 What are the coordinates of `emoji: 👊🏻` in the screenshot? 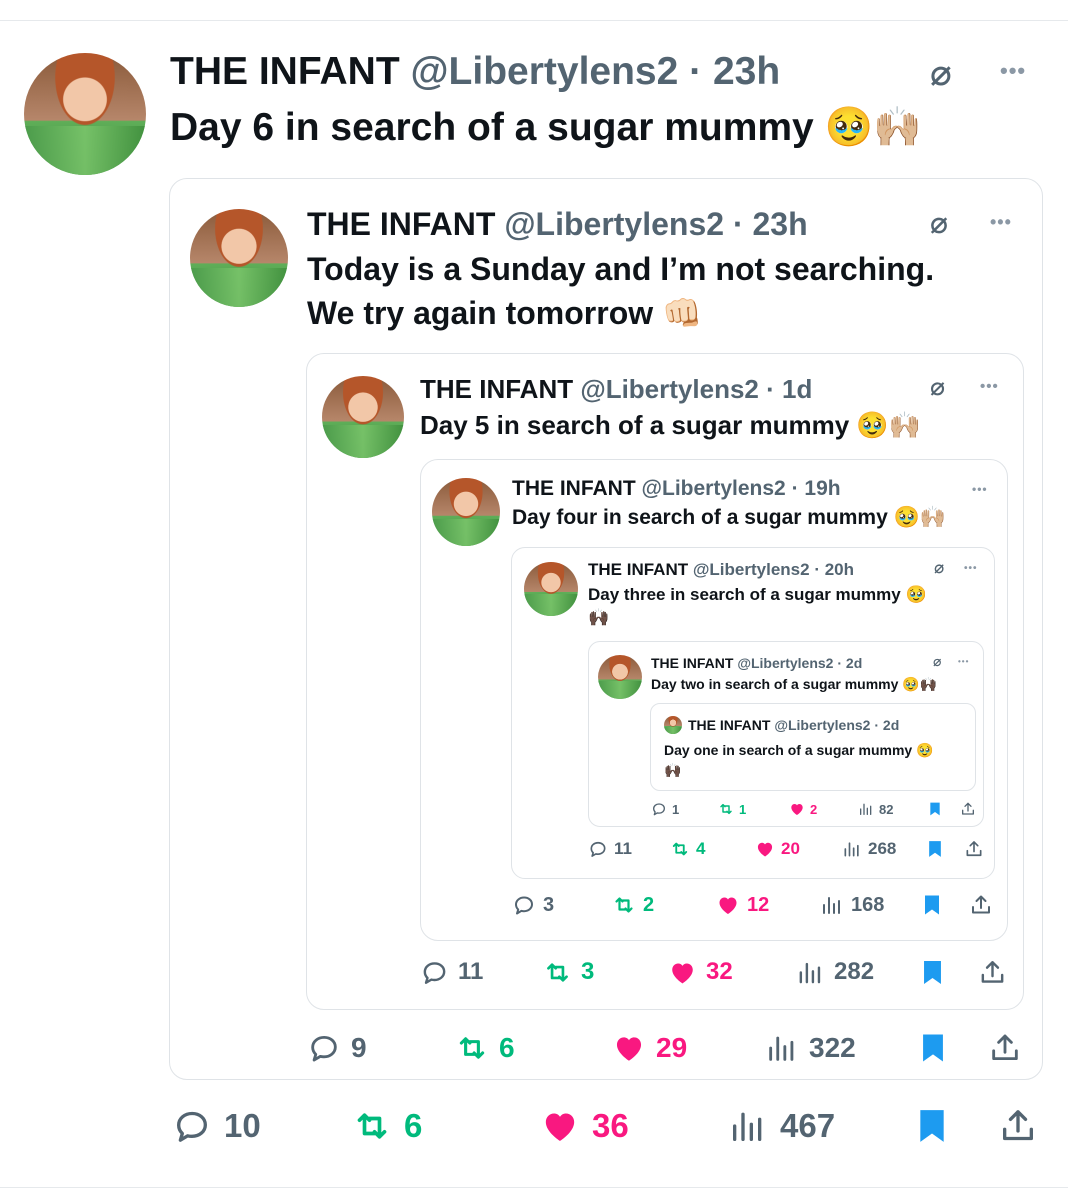 It's located at (682, 313).